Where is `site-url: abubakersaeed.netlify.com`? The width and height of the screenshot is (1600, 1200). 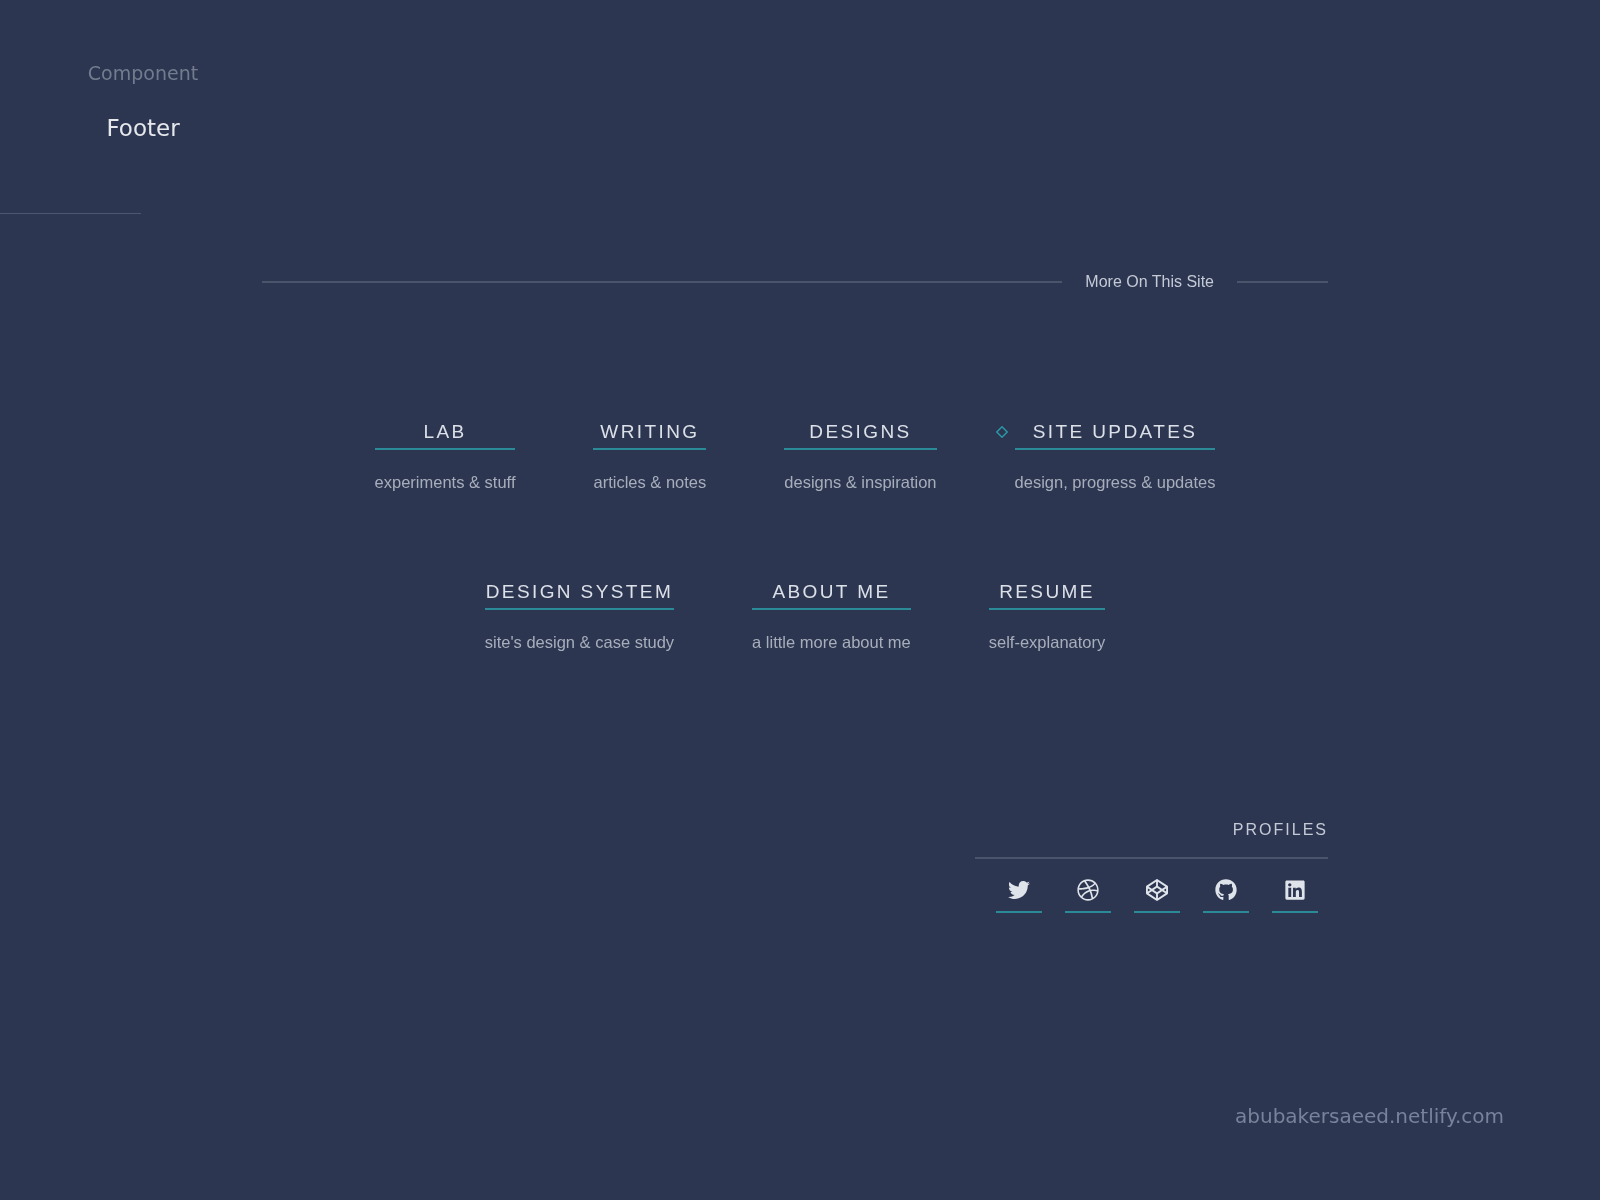 site-url: abubakersaeed.netlify.com is located at coordinates (1369, 1116).